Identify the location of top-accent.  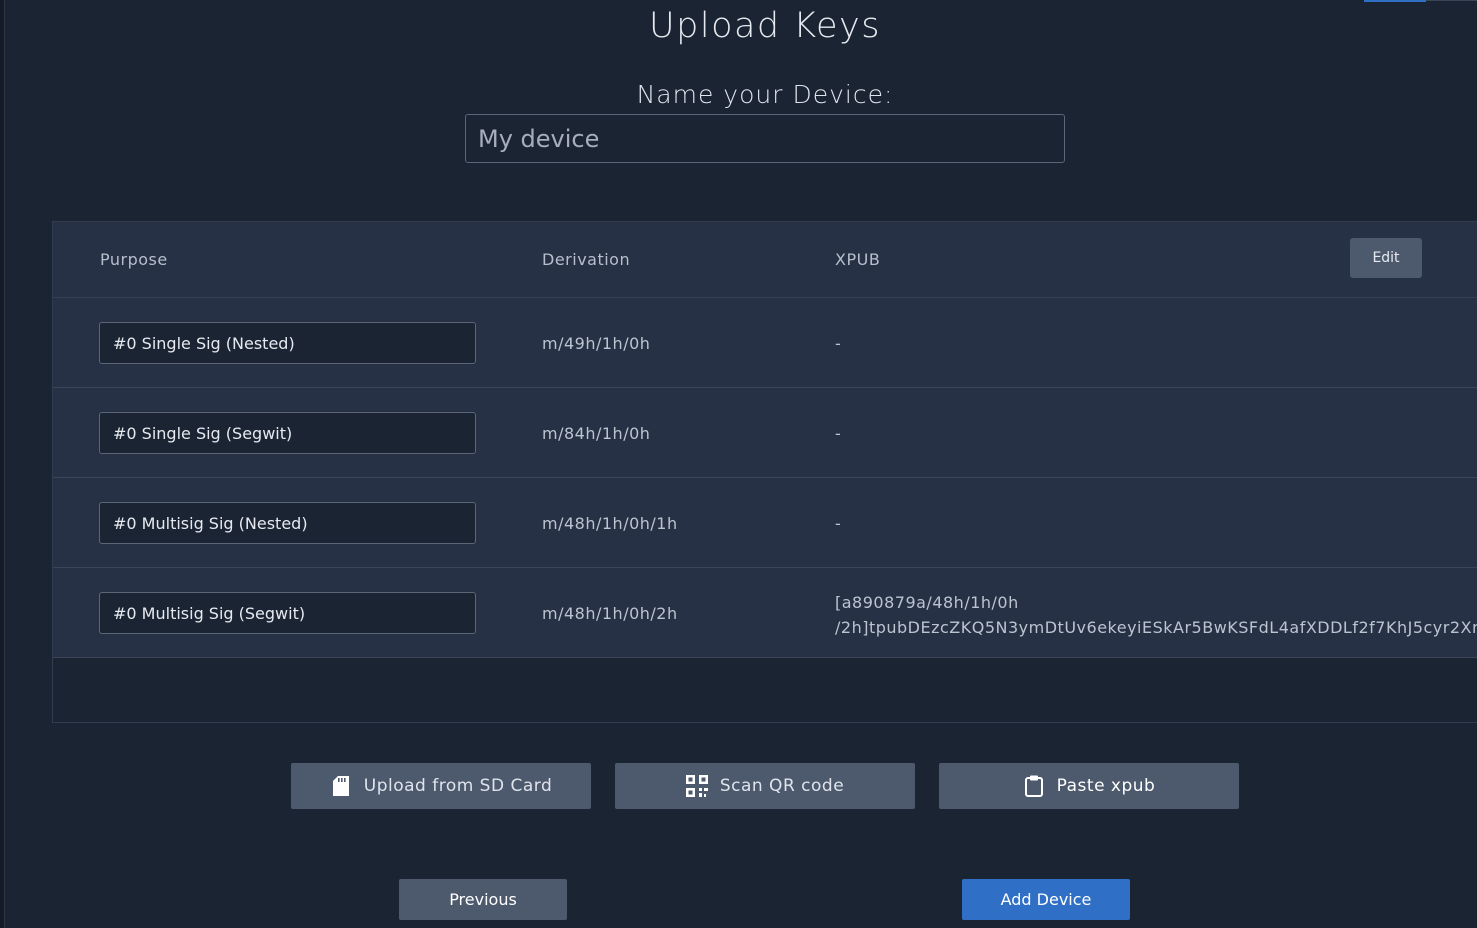
(1395, 1).